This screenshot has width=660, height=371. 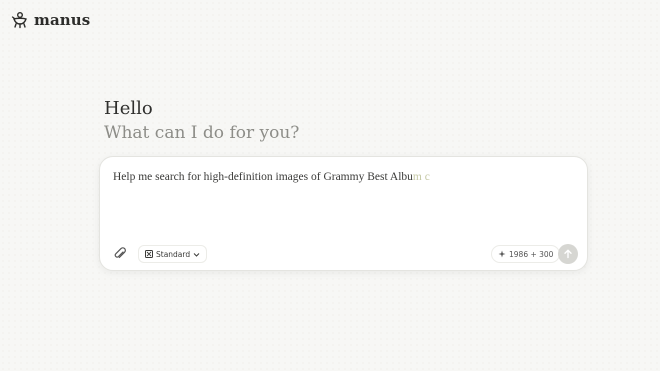 I want to click on brand: manus, so click(x=50, y=20).